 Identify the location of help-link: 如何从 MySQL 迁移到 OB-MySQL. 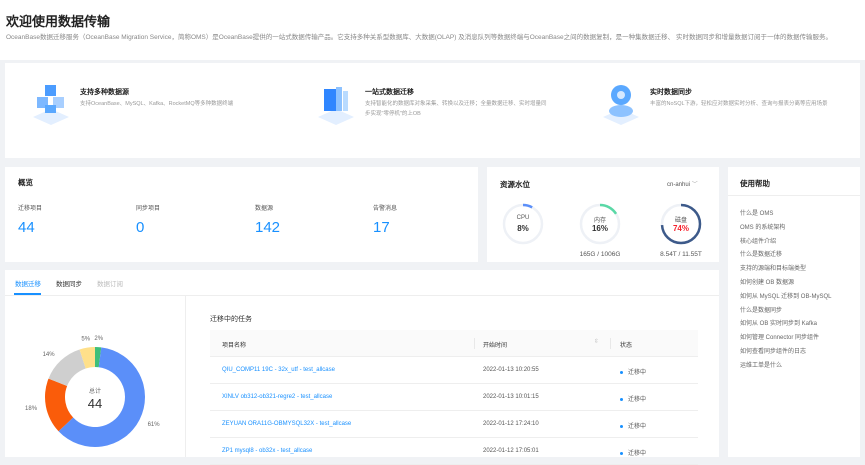
(785, 295).